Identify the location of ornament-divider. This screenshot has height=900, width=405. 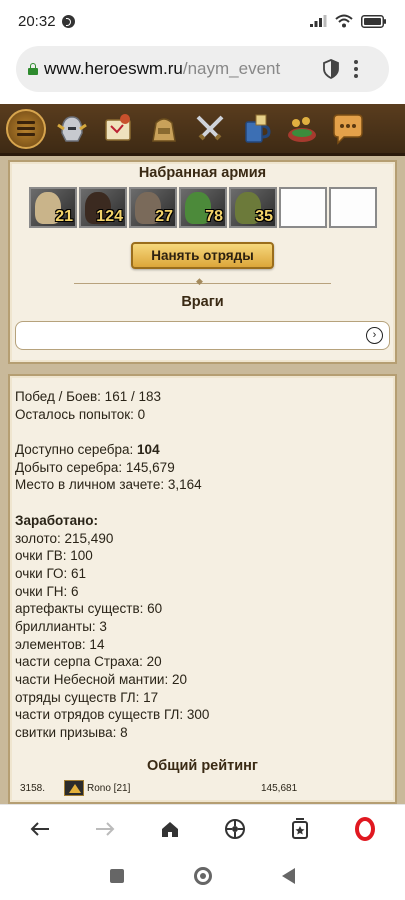
(202, 281).